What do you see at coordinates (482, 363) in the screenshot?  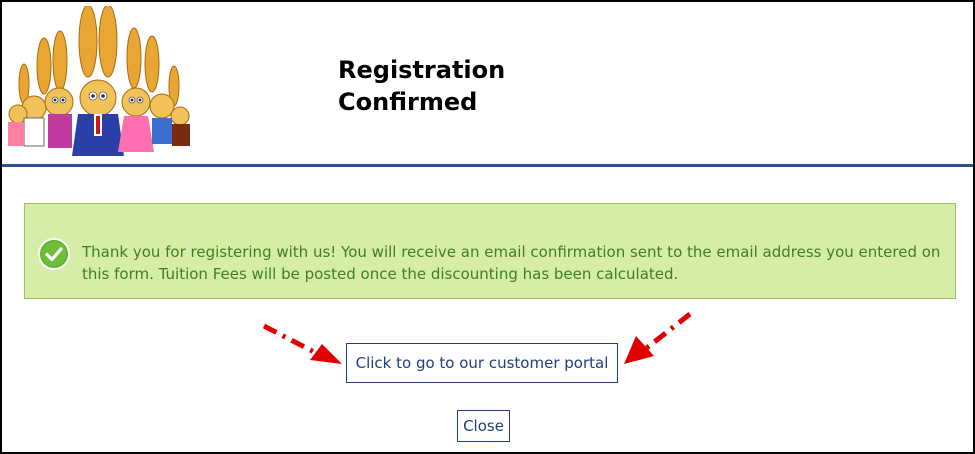 I see `customer-portal-button: Click to go to our customer portal` at bounding box center [482, 363].